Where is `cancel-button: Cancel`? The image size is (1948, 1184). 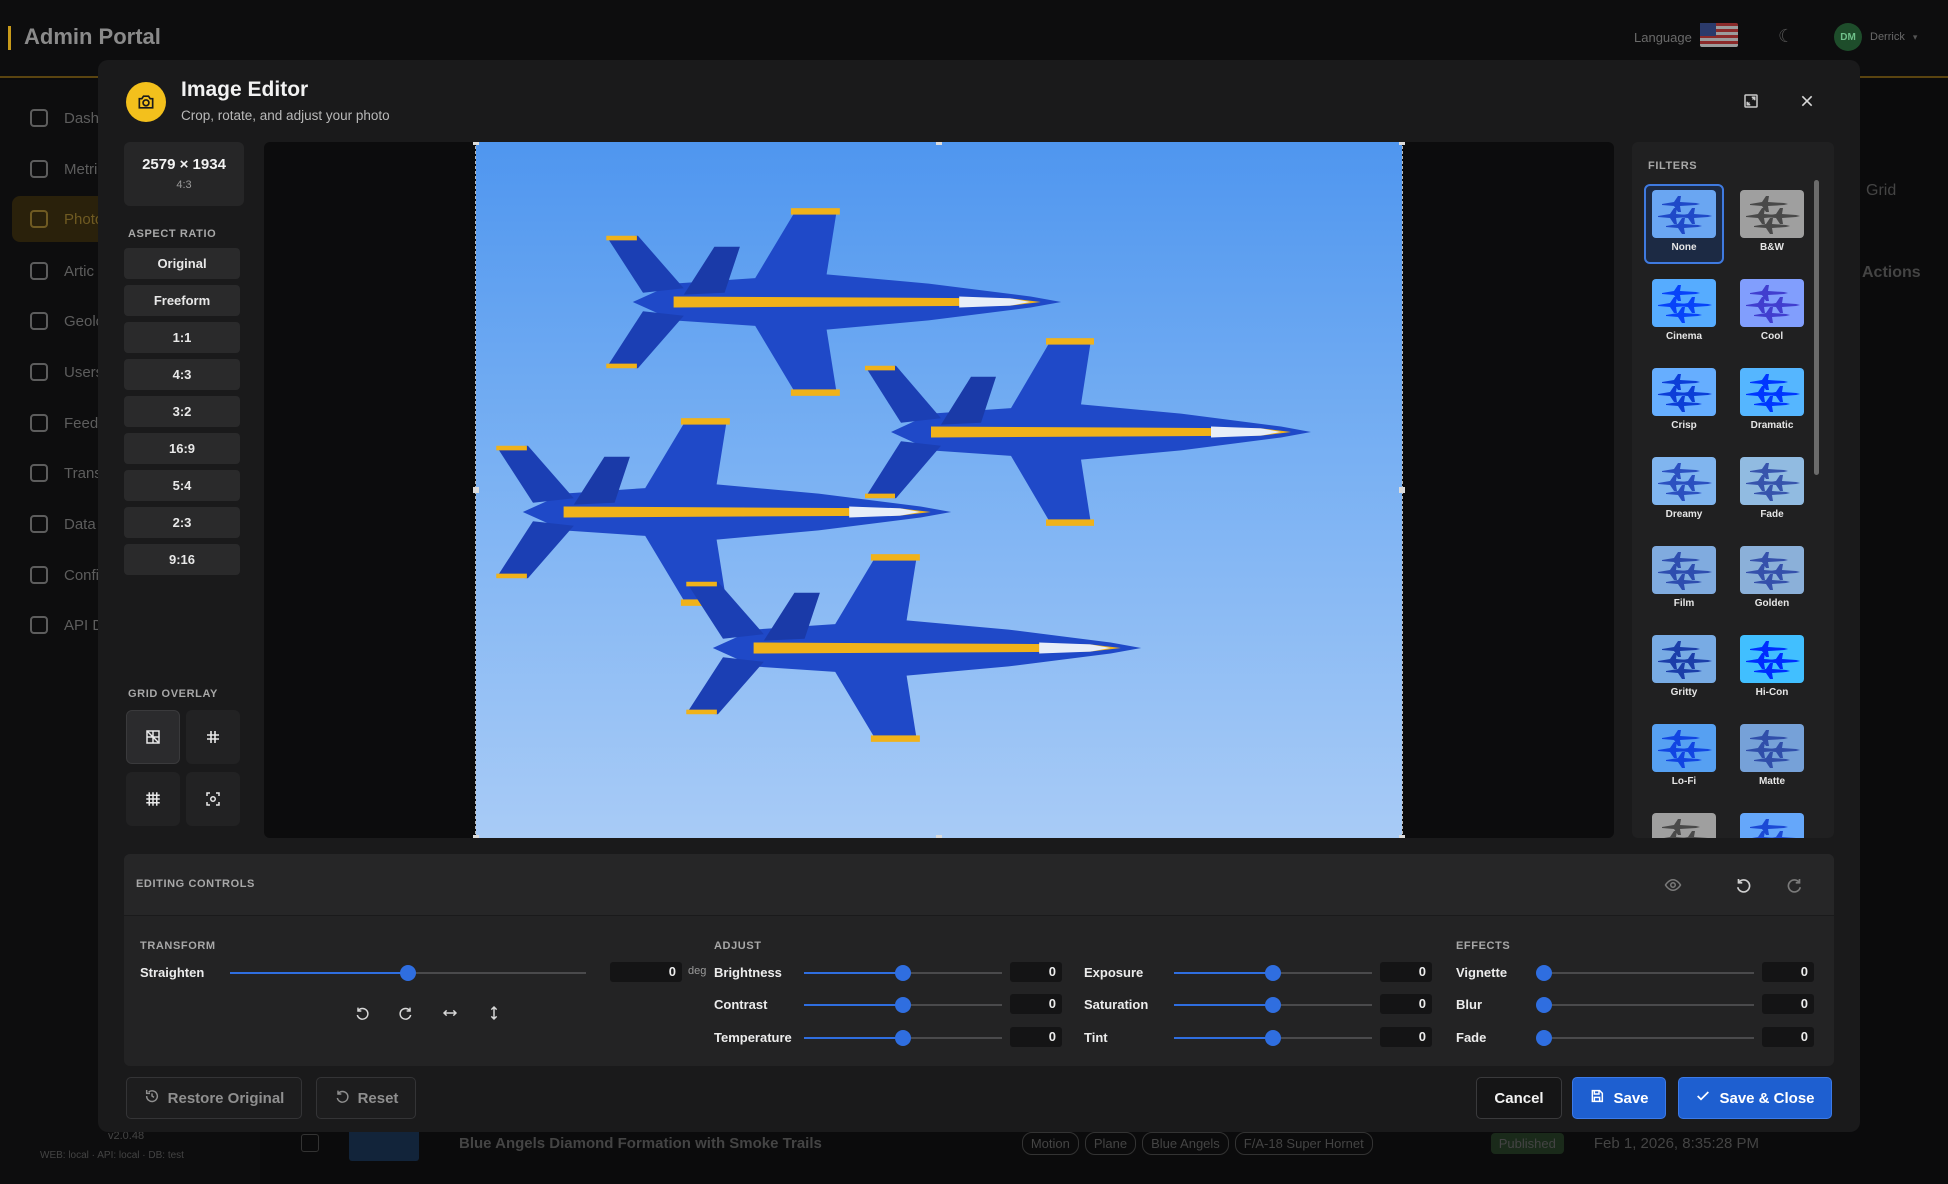 cancel-button: Cancel is located at coordinates (1519, 1098).